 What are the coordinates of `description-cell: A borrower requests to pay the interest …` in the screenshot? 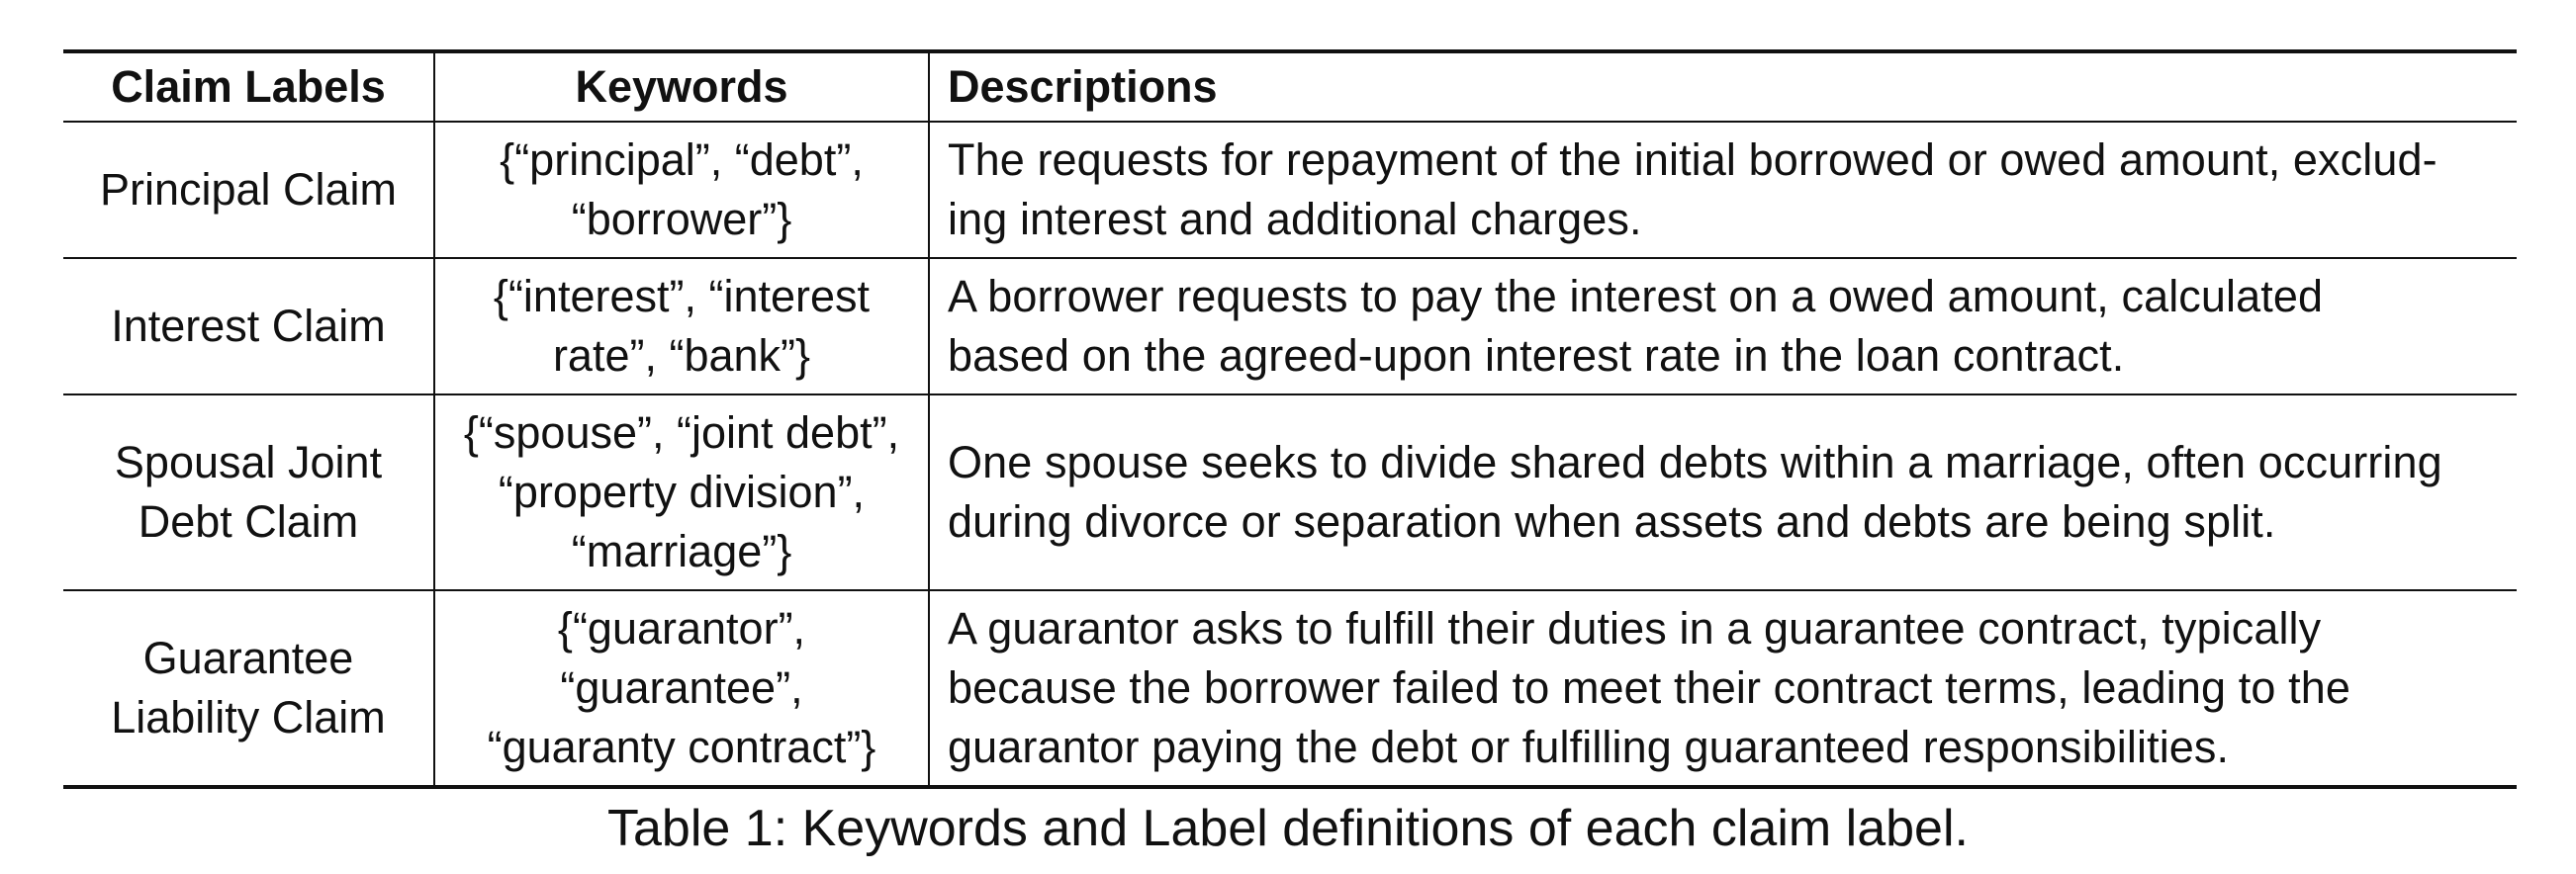 It's located at (1723, 326).